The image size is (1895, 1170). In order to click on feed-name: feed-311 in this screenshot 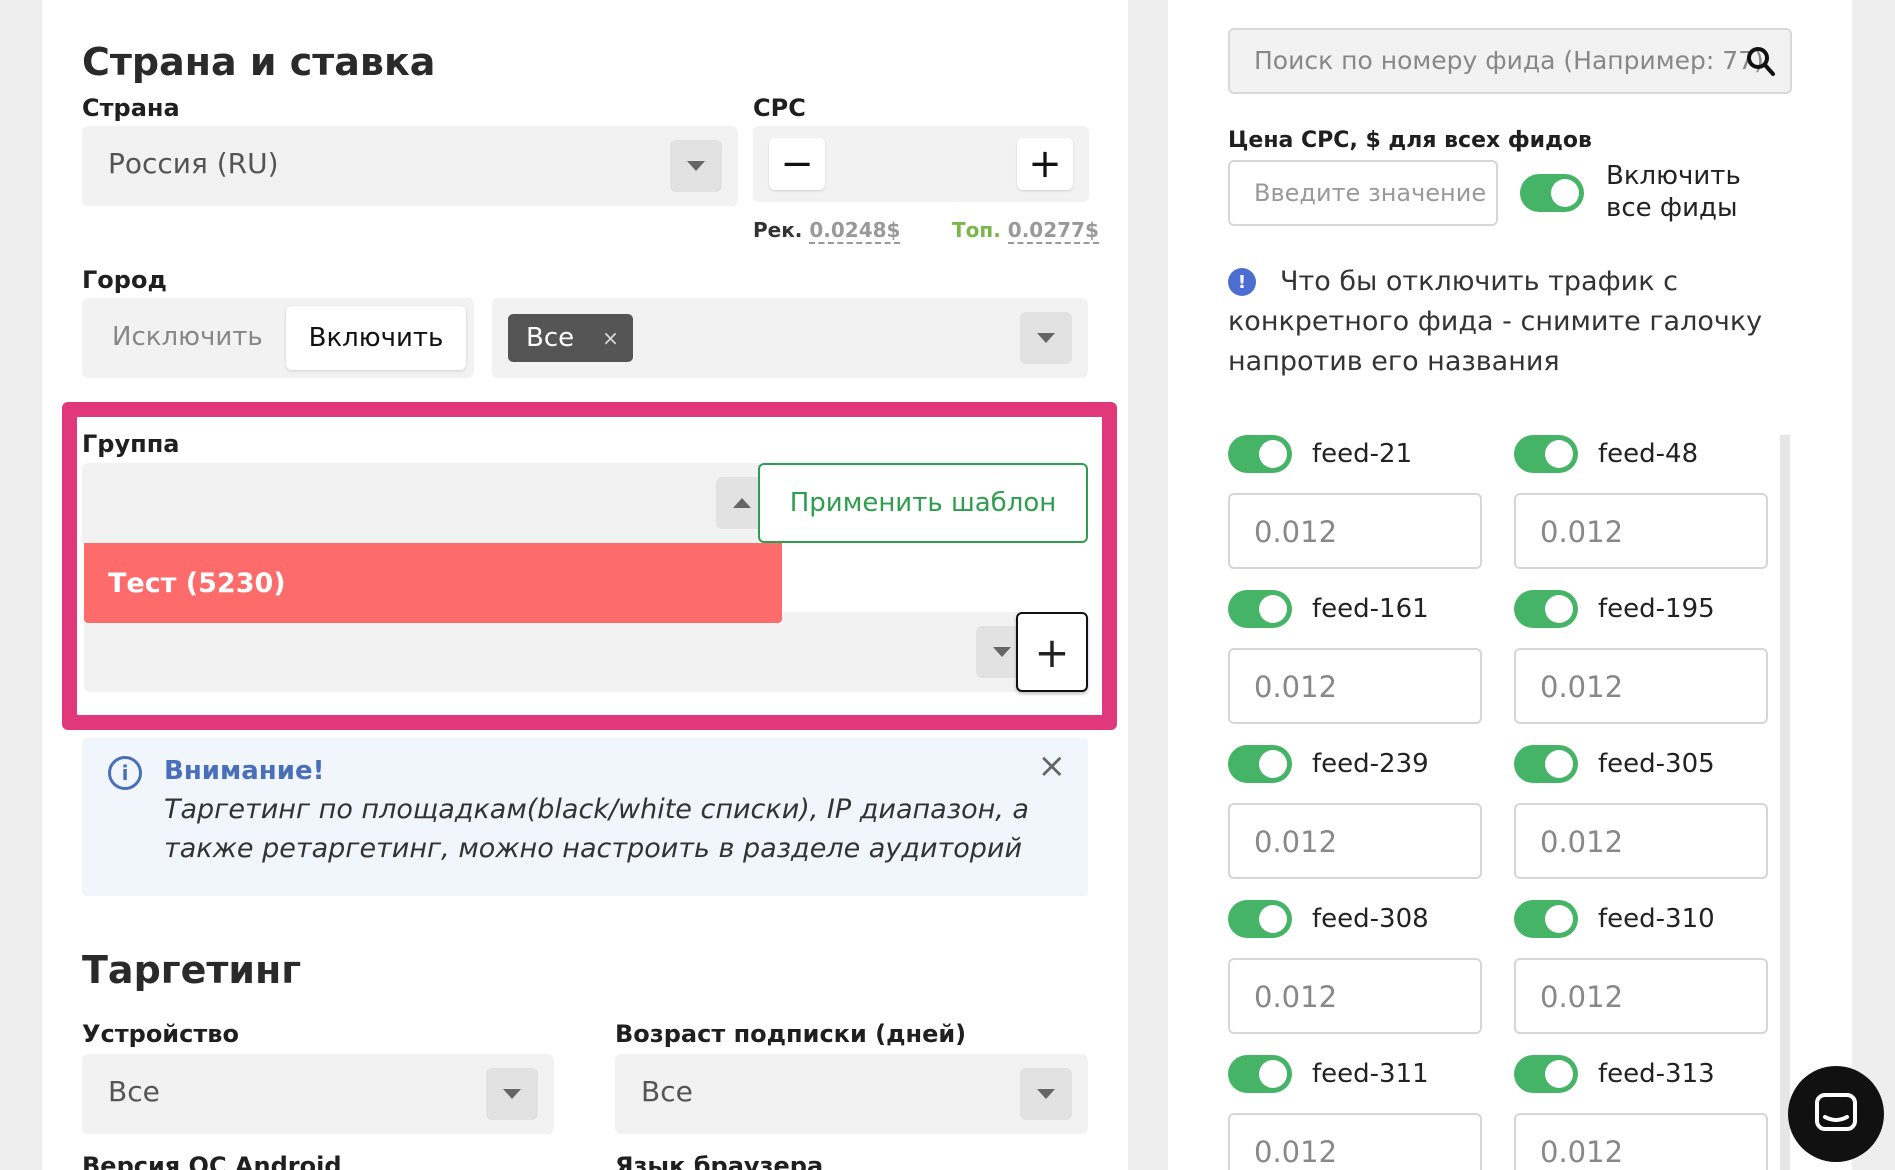, I will do `click(1370, 1074)`.